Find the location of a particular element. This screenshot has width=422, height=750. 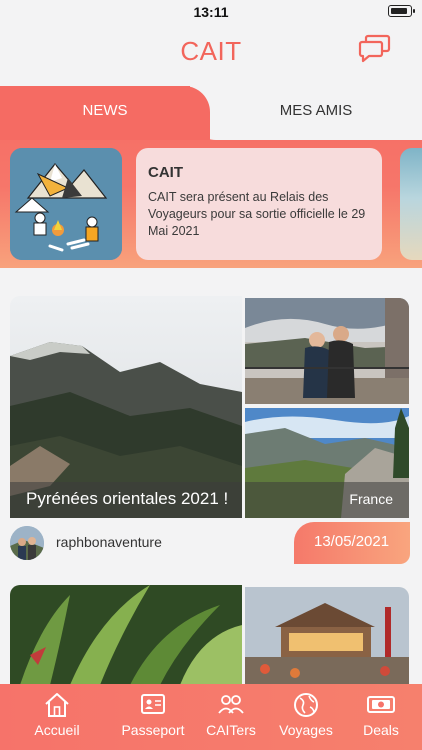

trip-card is located at coordinates (210, 635).